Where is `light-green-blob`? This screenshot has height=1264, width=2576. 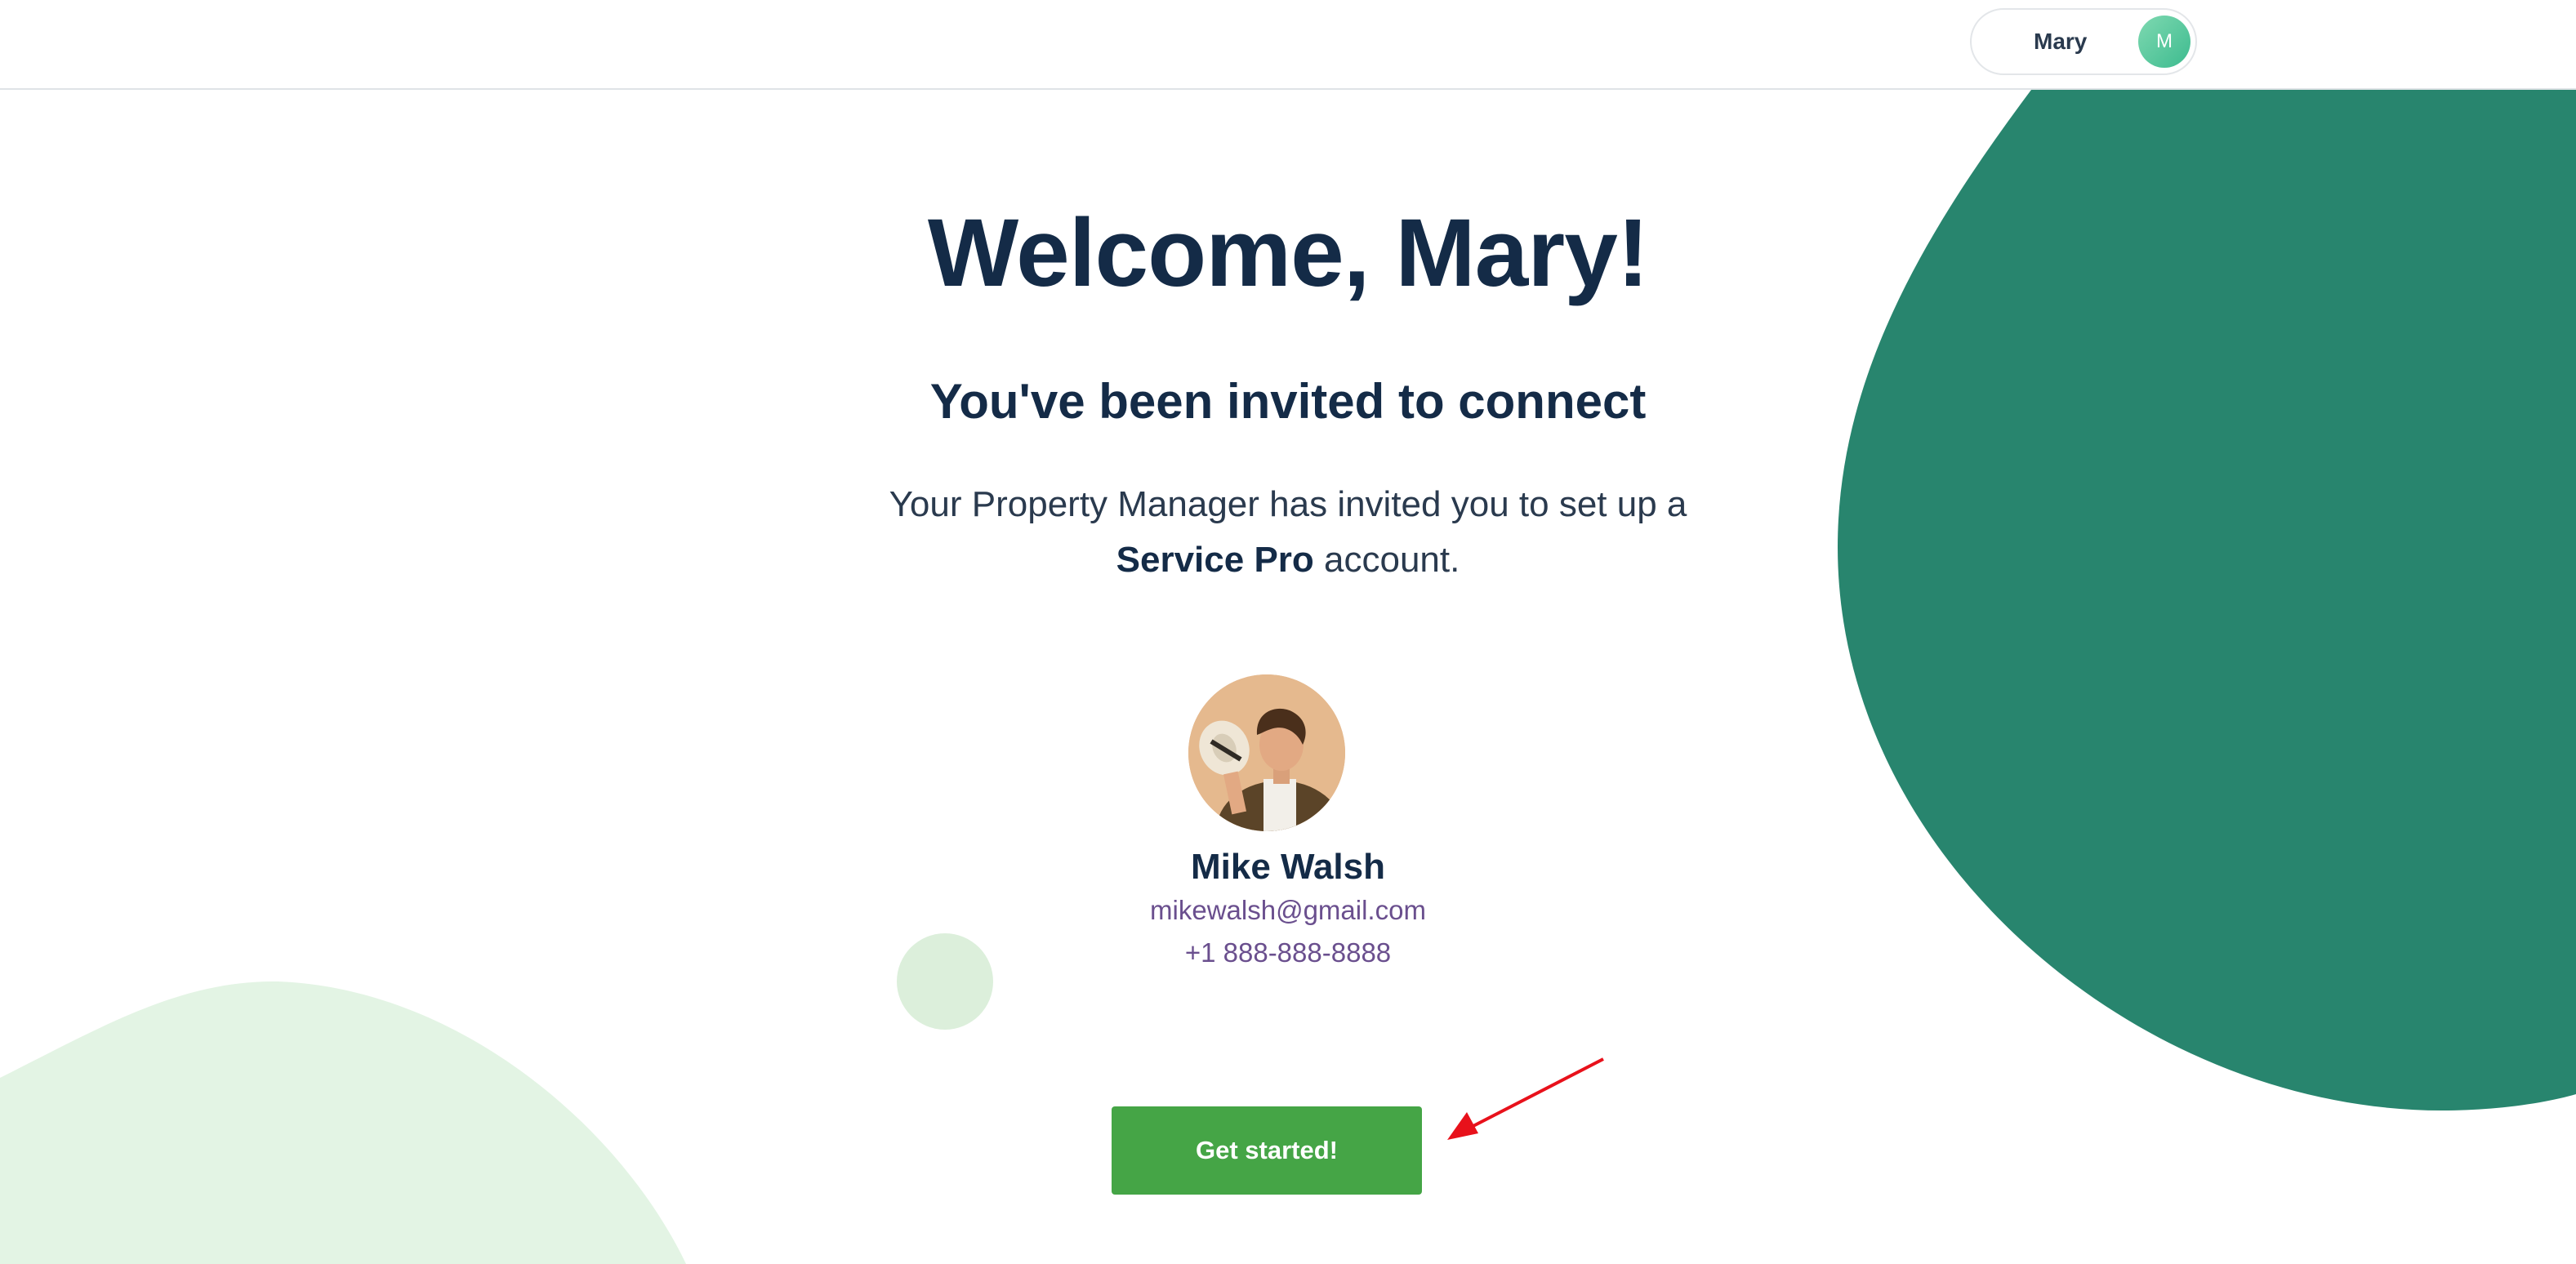 light-green-blob is located at coordinates (343, 1122).